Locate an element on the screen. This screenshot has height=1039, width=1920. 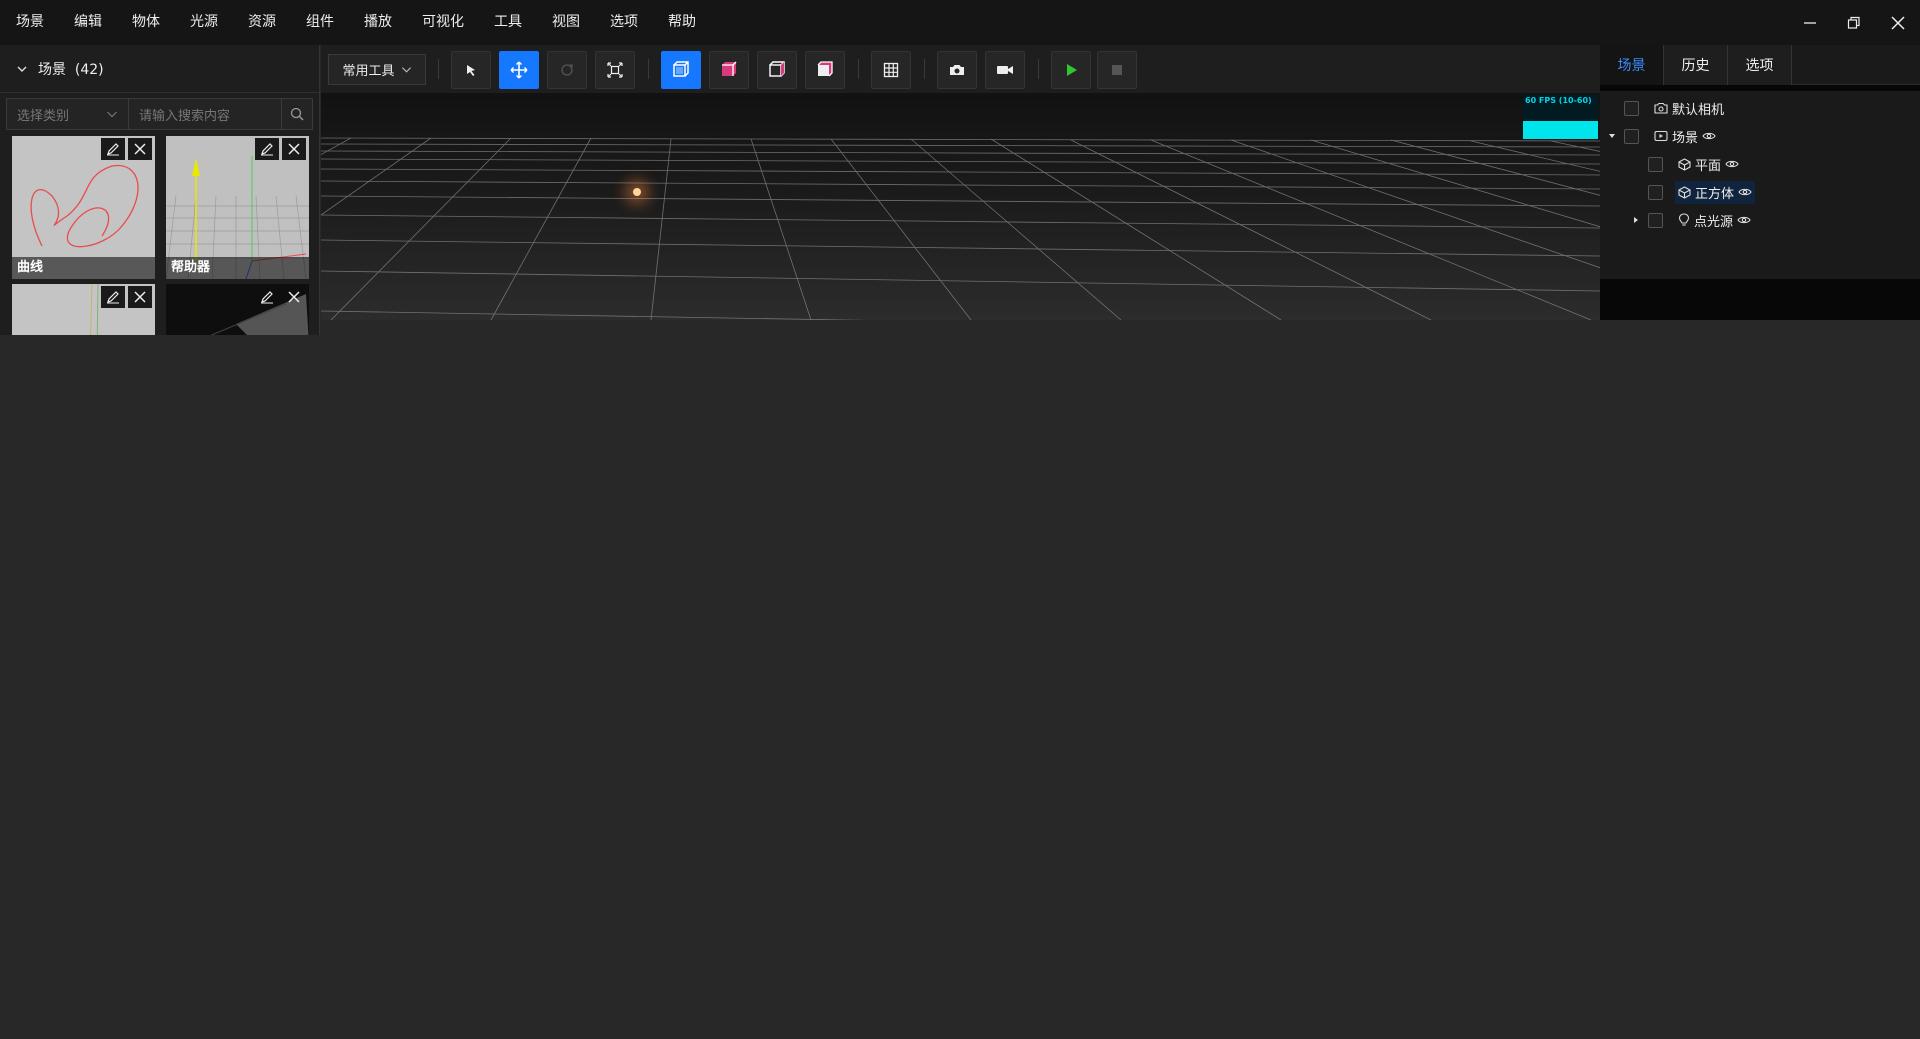
filter-row: 选择类别 请输入搜索内容 is located at coordinates (159, 114).